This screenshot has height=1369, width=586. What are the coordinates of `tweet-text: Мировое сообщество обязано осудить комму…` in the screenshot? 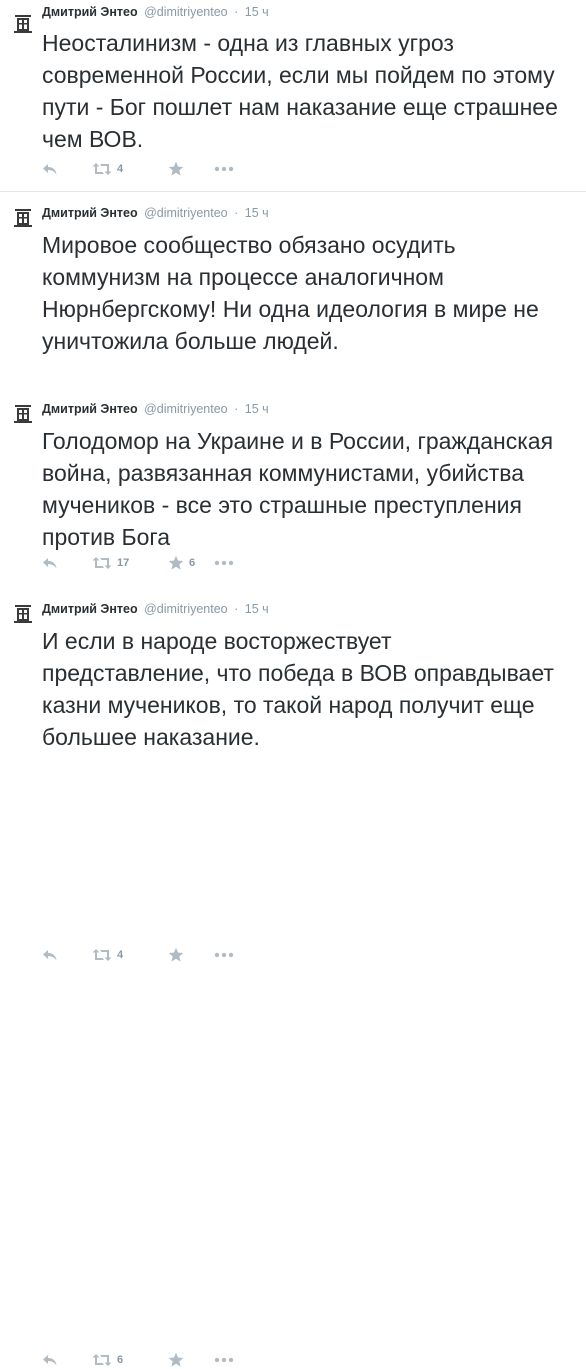 It's located at (290, 293).